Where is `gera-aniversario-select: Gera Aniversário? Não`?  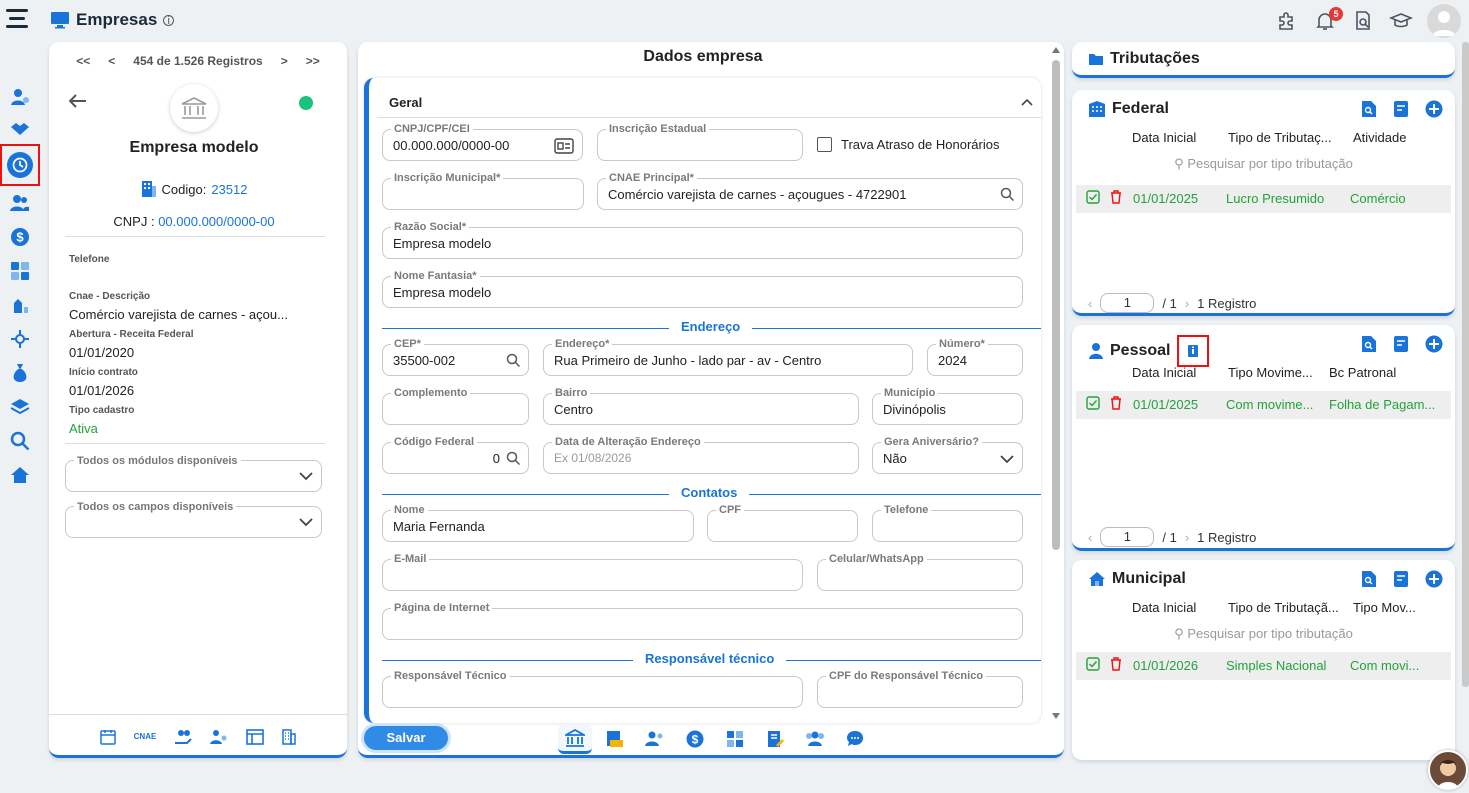 gera-aniversario-select: Gera Aniversário? Não is located at coordinates (947, 455).